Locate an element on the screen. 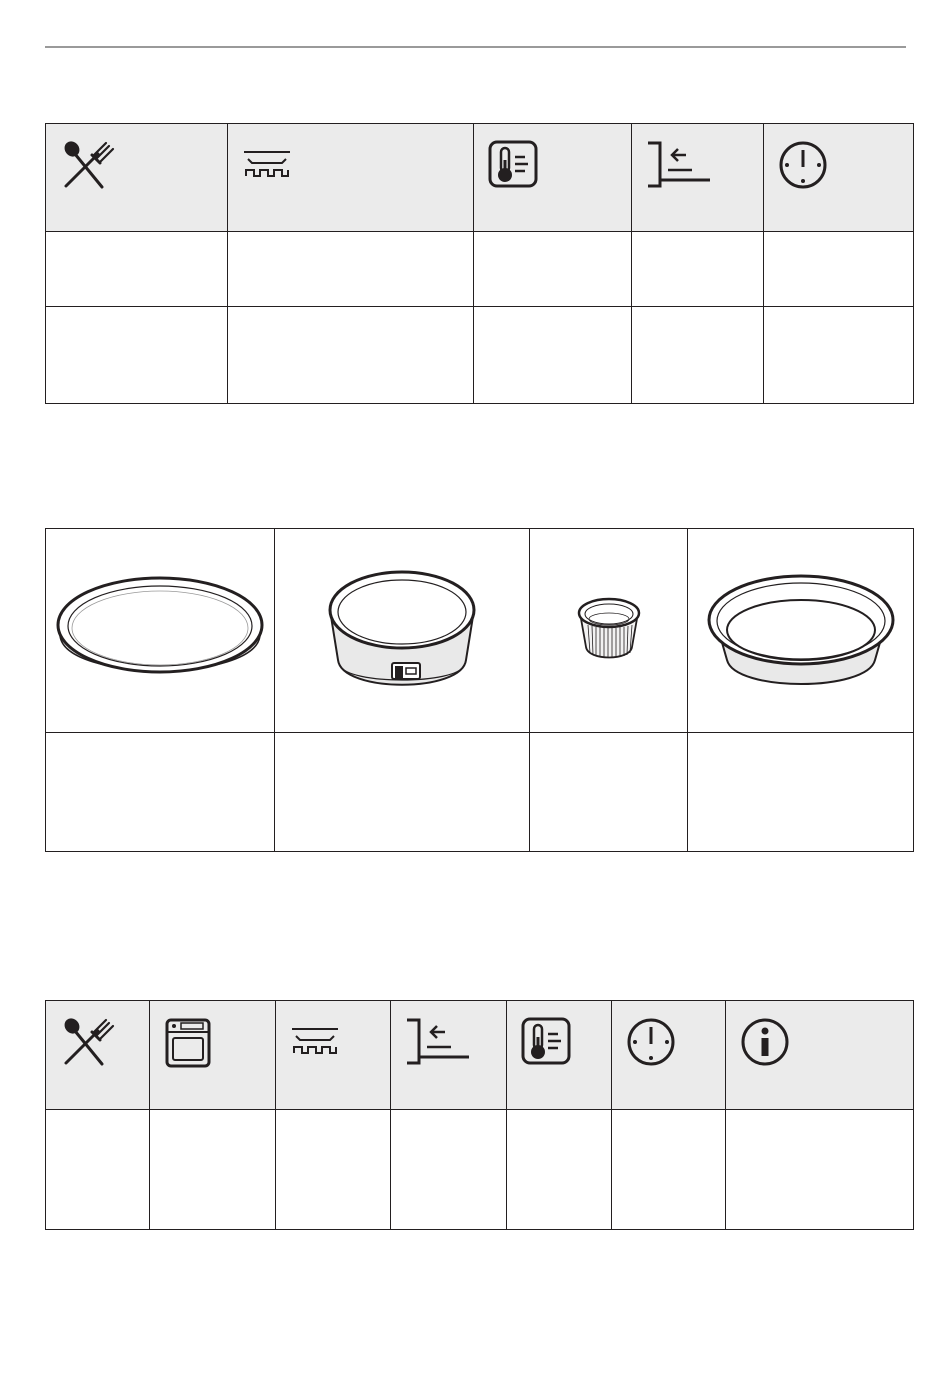 The height and width of the screenshot is (1374, 950). info-icon is located at coordinates (765, 1042).